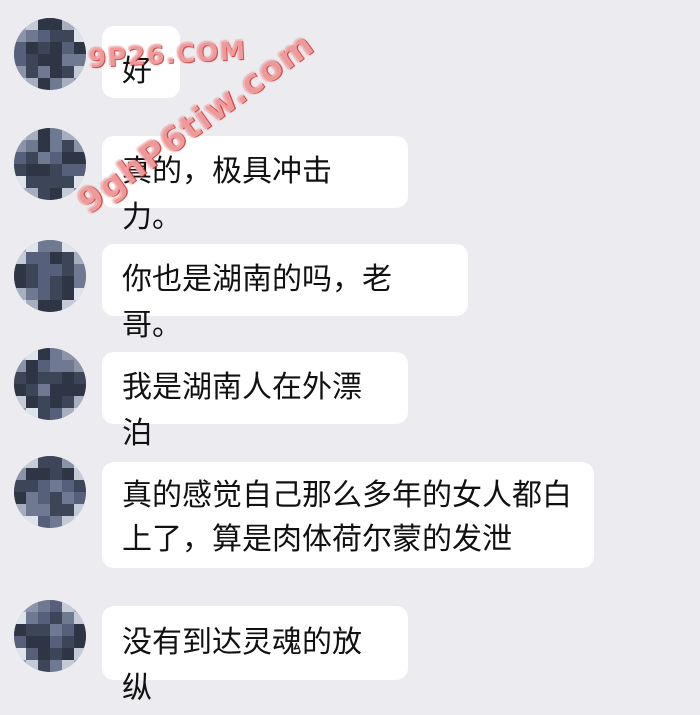 The height and width of the screenshot is (715, 700). I want to click on message-bubble: 好, so click(141, 62).